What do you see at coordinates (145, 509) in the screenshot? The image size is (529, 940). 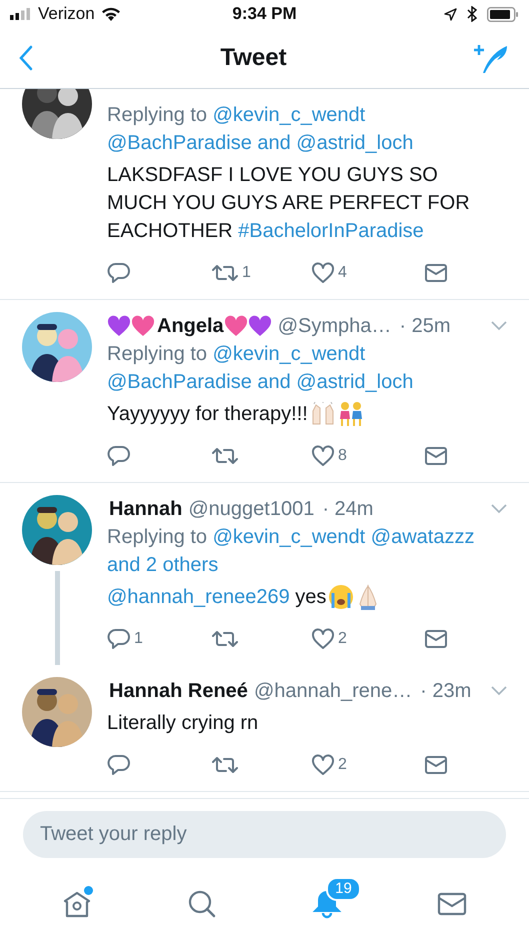 I see `user-name: Hannah` at bounding box center [145, 509].